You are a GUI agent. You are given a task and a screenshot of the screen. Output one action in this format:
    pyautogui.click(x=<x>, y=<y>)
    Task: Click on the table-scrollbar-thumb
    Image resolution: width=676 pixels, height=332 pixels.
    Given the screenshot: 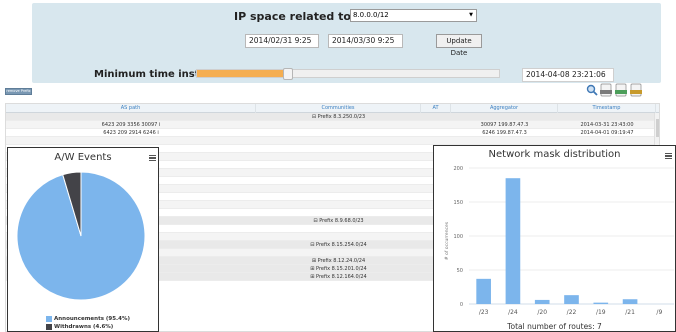 What is the action you would take?
    pyautogui.click(x=657, y=128)
    